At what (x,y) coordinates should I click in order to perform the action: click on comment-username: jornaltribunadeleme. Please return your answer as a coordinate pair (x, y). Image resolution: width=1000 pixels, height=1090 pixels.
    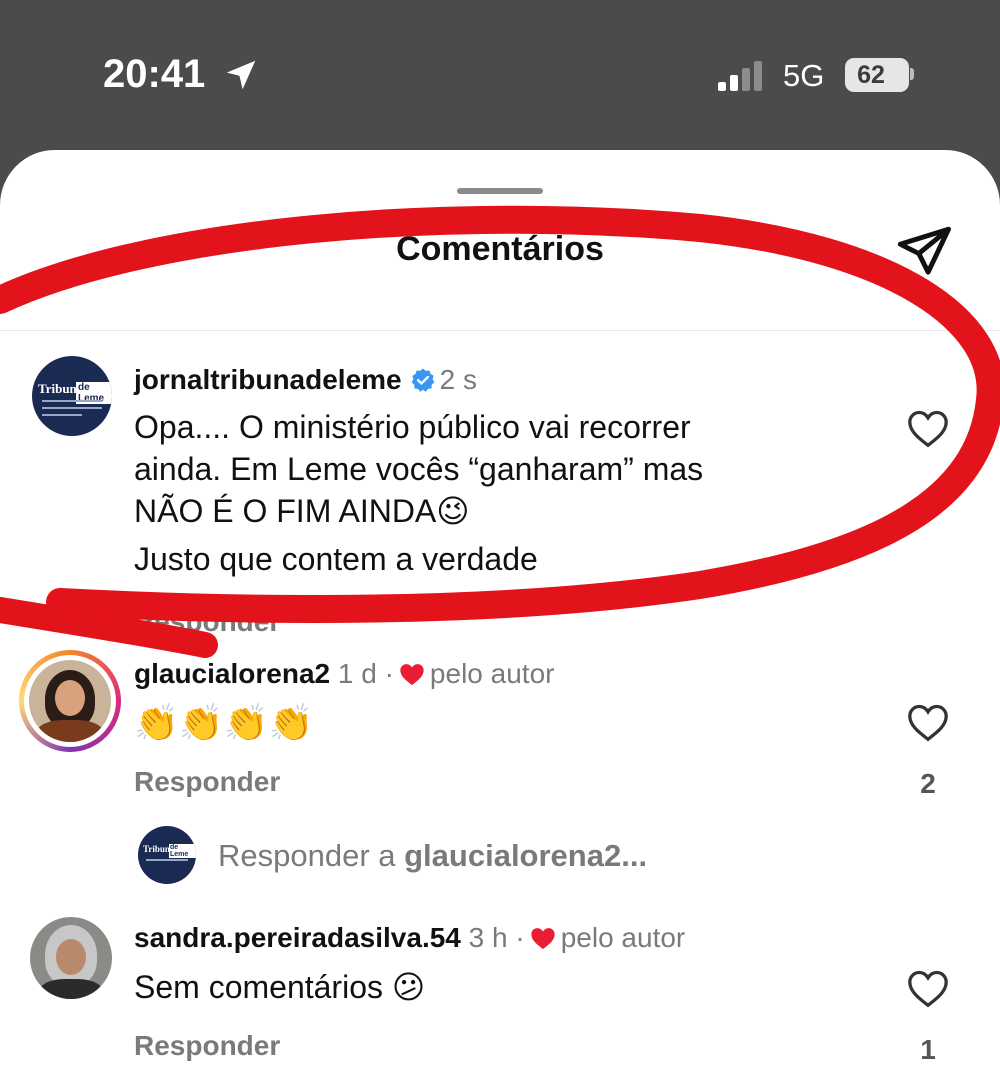
    Looking at the image, I should click on (268, 379).